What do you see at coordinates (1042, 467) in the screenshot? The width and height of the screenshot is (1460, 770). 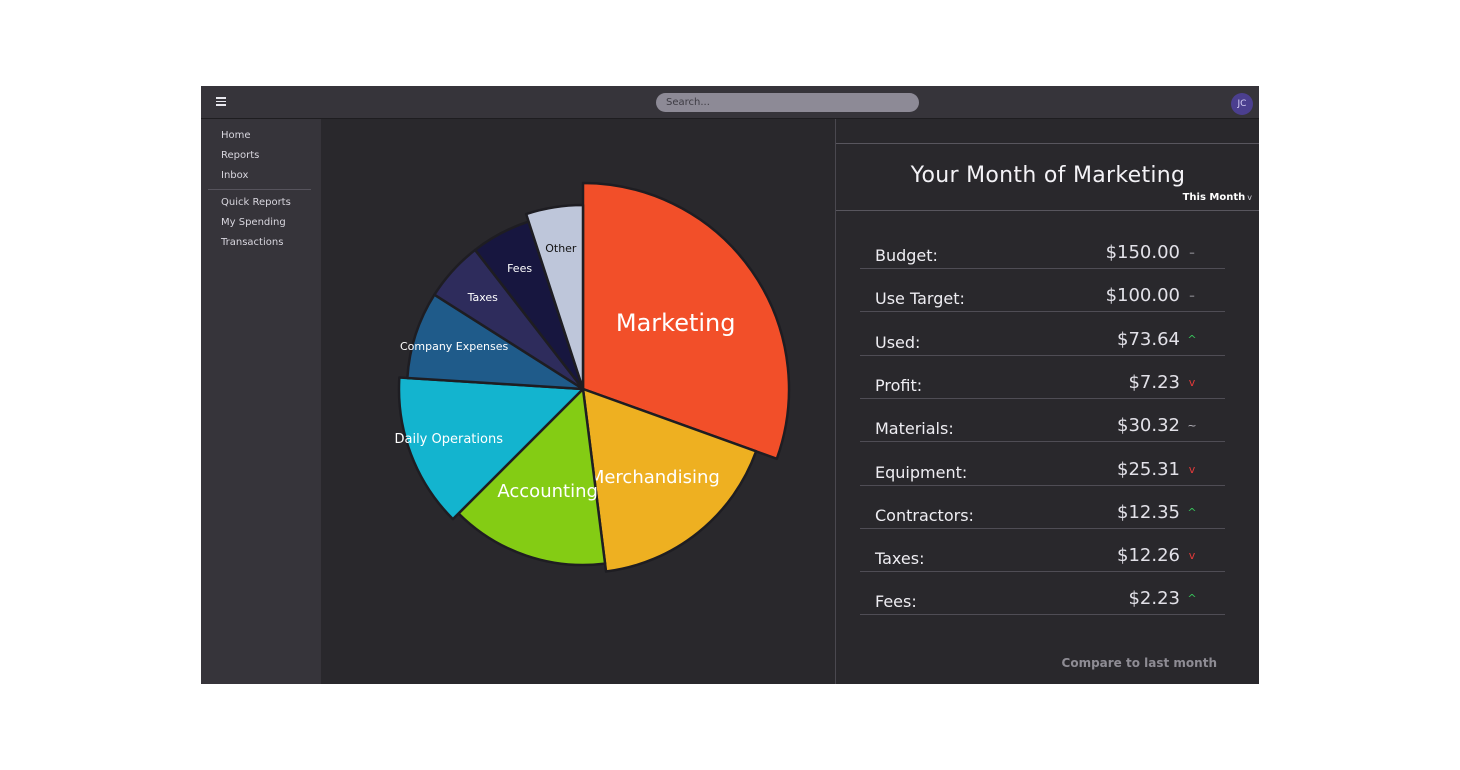 I see `stat-row: Equipment: $25.31 v` at bounding box center [1042, 467].